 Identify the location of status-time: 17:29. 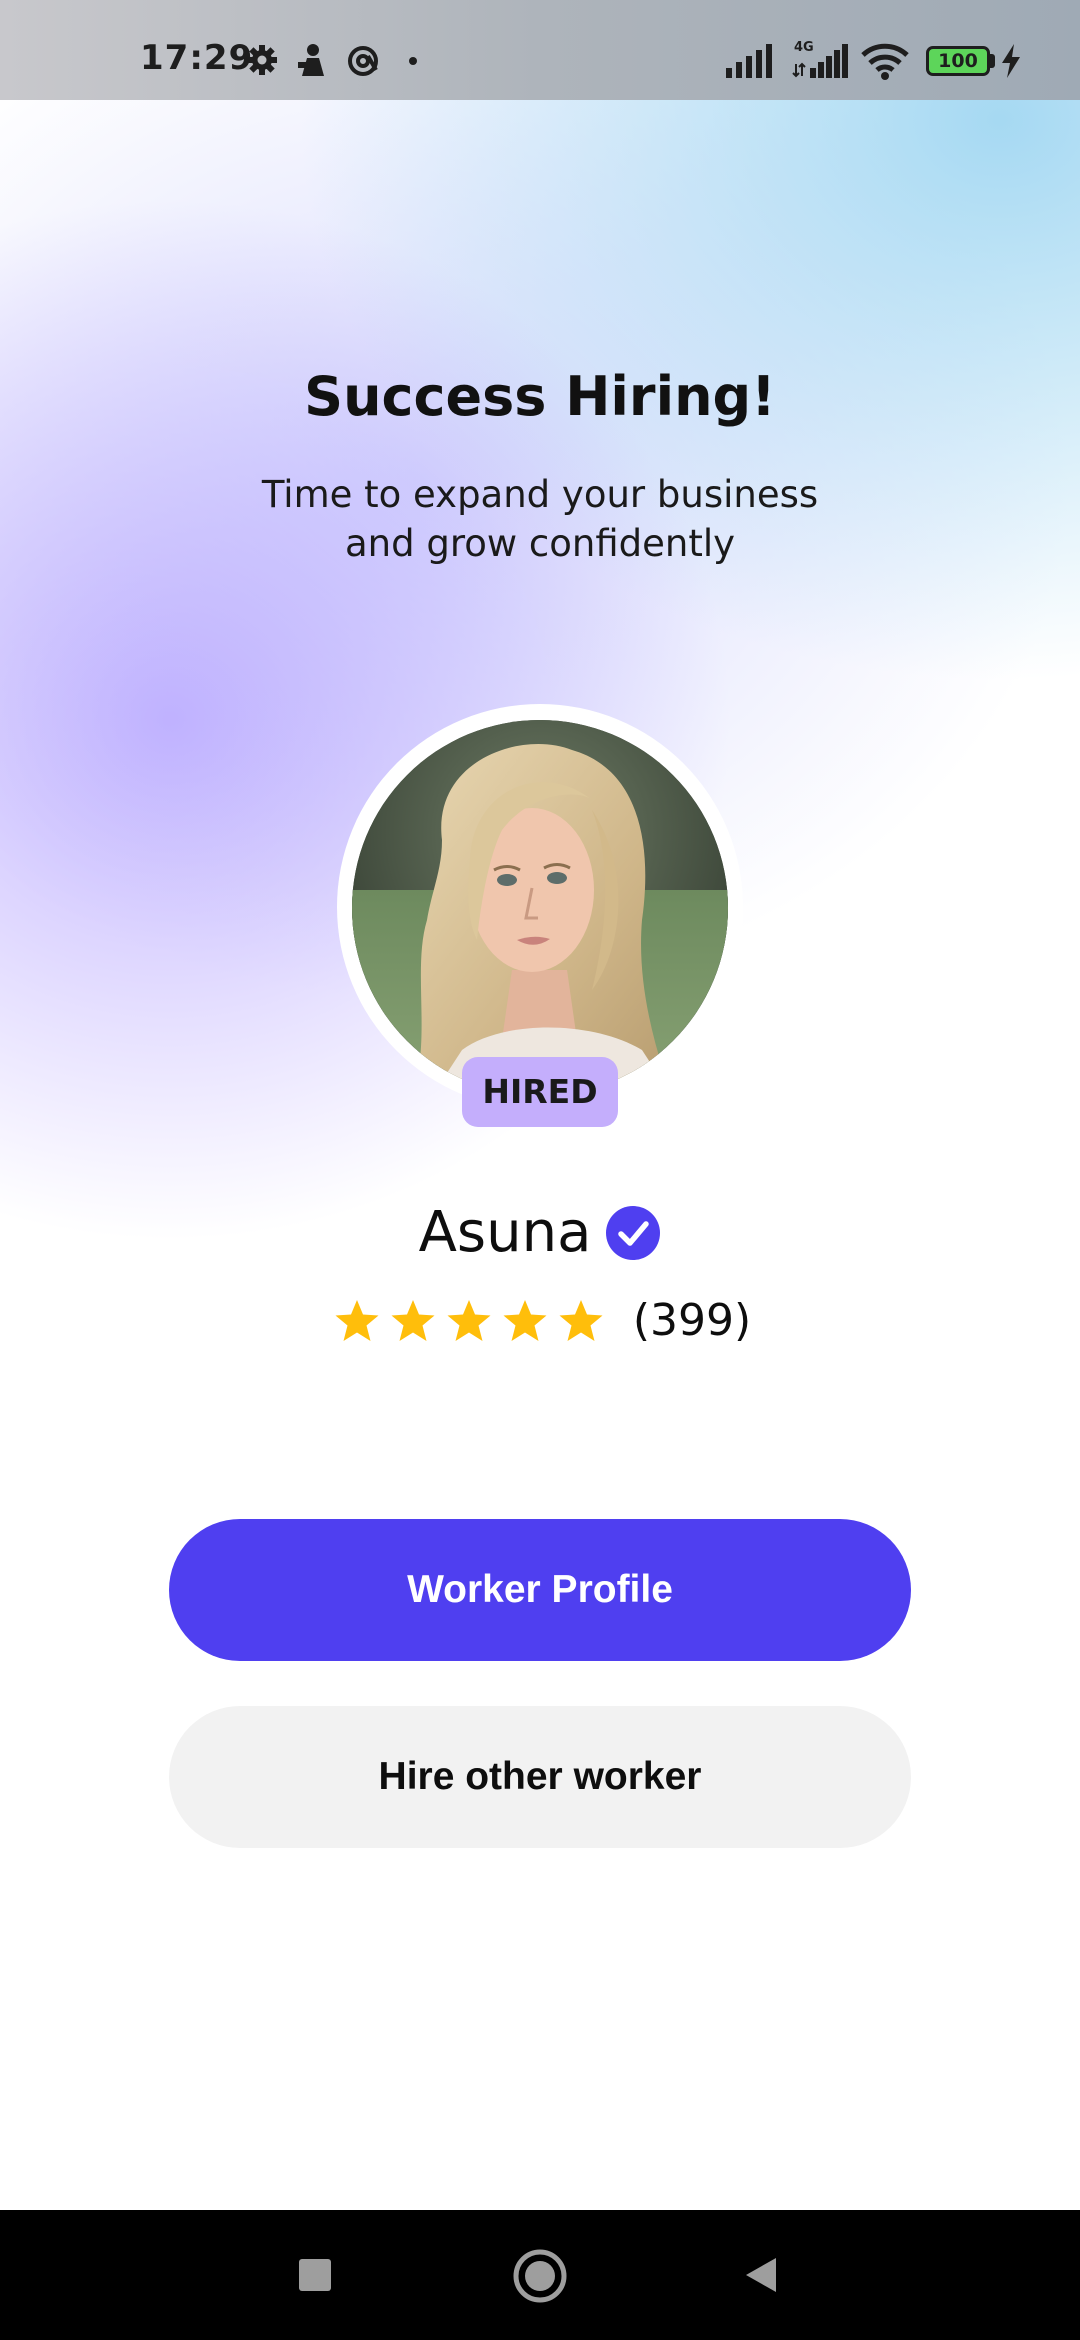
(197, 58).